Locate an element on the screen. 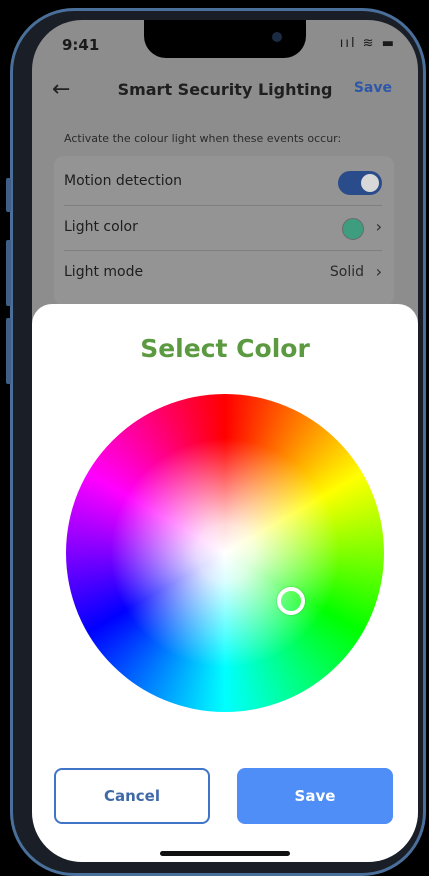 The height and width of the screenshot is (876, 429). light-mode-row: Light mode Solid › is located at coordinates (223, 272).